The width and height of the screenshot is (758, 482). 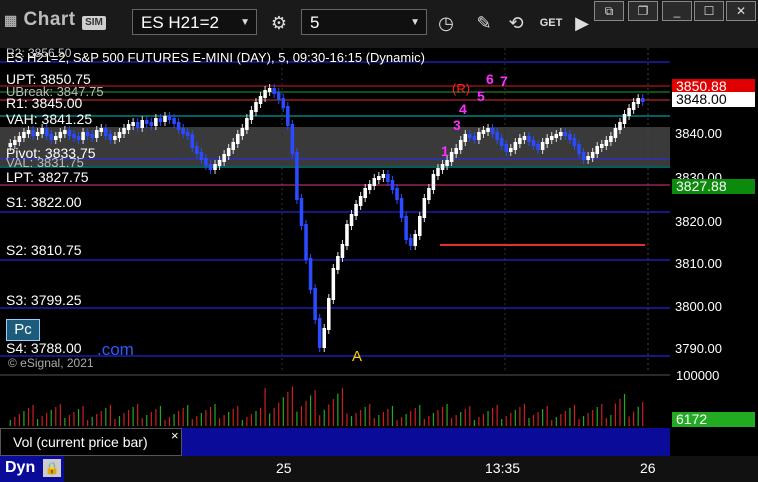 What do you see at coordinates (175, 435) in the screenshot?
I see `close-icon: ×` at bounding box center [175, 435].